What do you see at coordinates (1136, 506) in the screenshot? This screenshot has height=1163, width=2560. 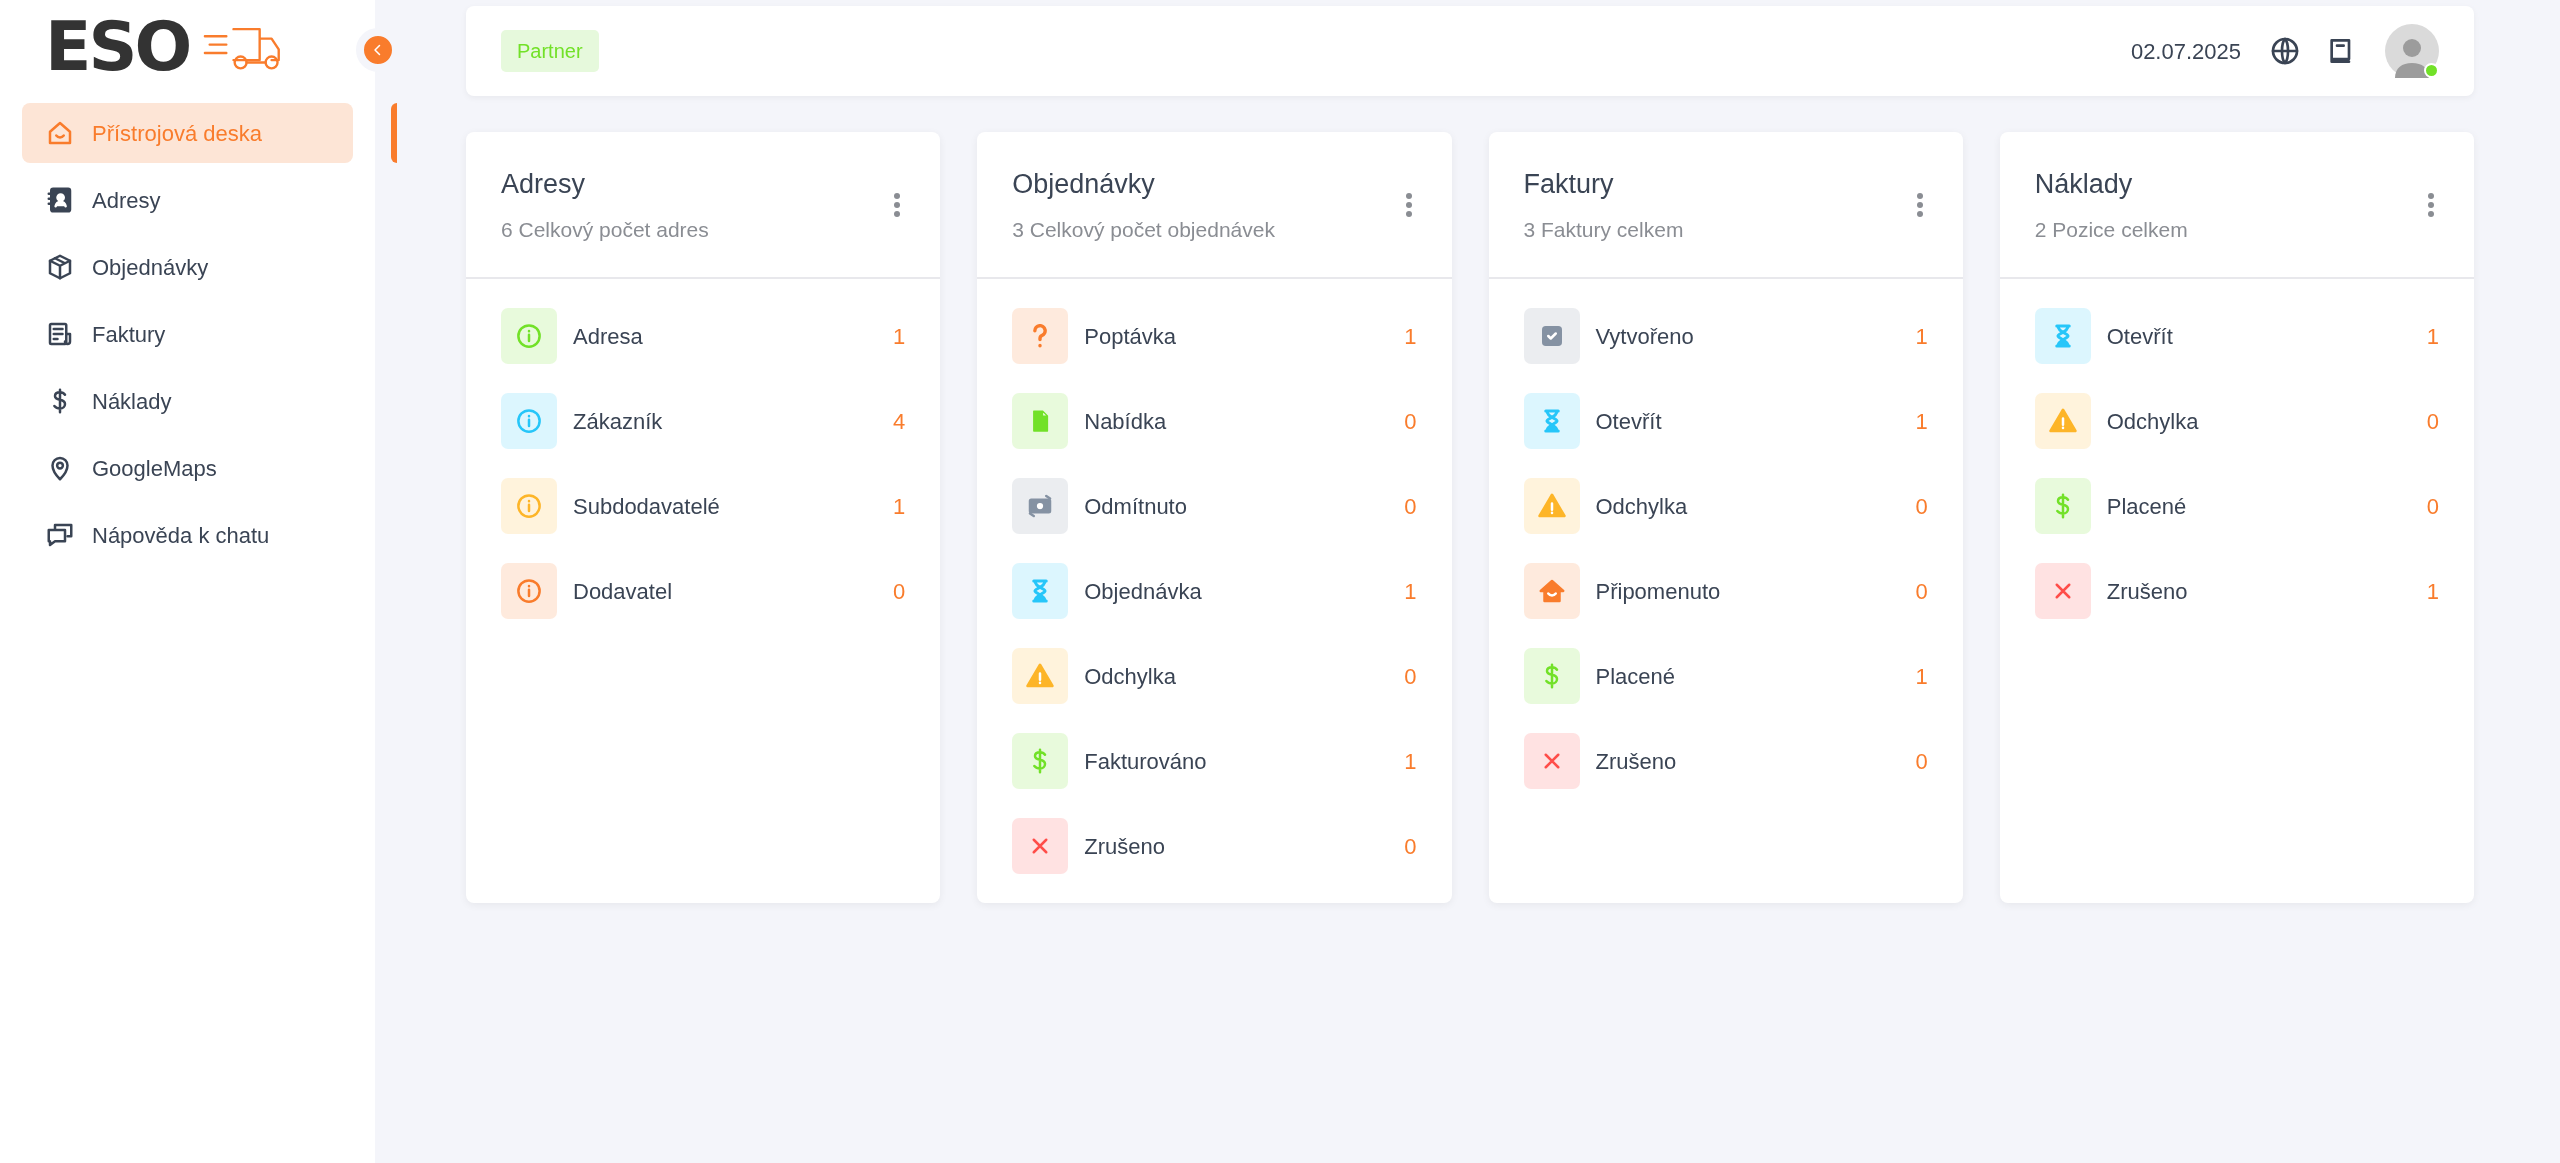 I see `status-label: Odmítnuto` at bounding box center [1136, 506].